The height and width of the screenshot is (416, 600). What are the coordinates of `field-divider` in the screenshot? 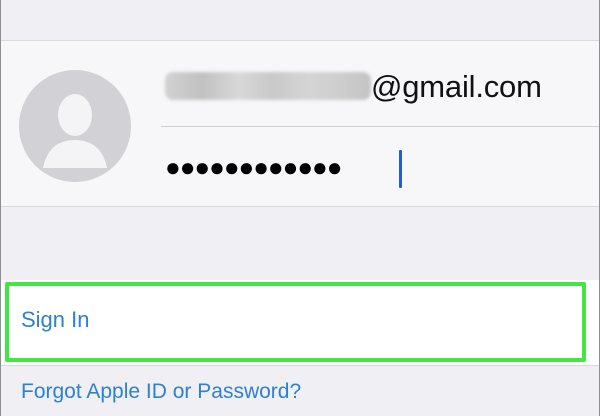 It's located at (380, 126).